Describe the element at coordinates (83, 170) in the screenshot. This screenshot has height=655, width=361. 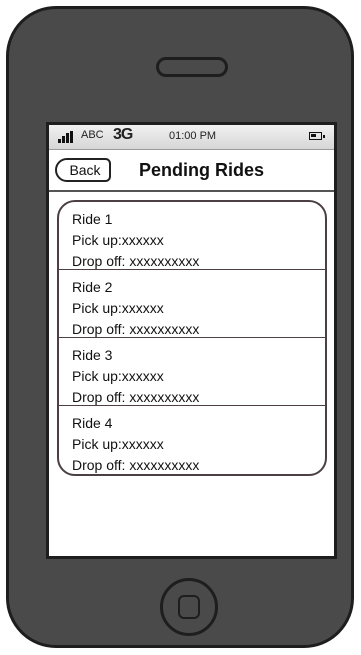
I see `back-button: Back` at that location.